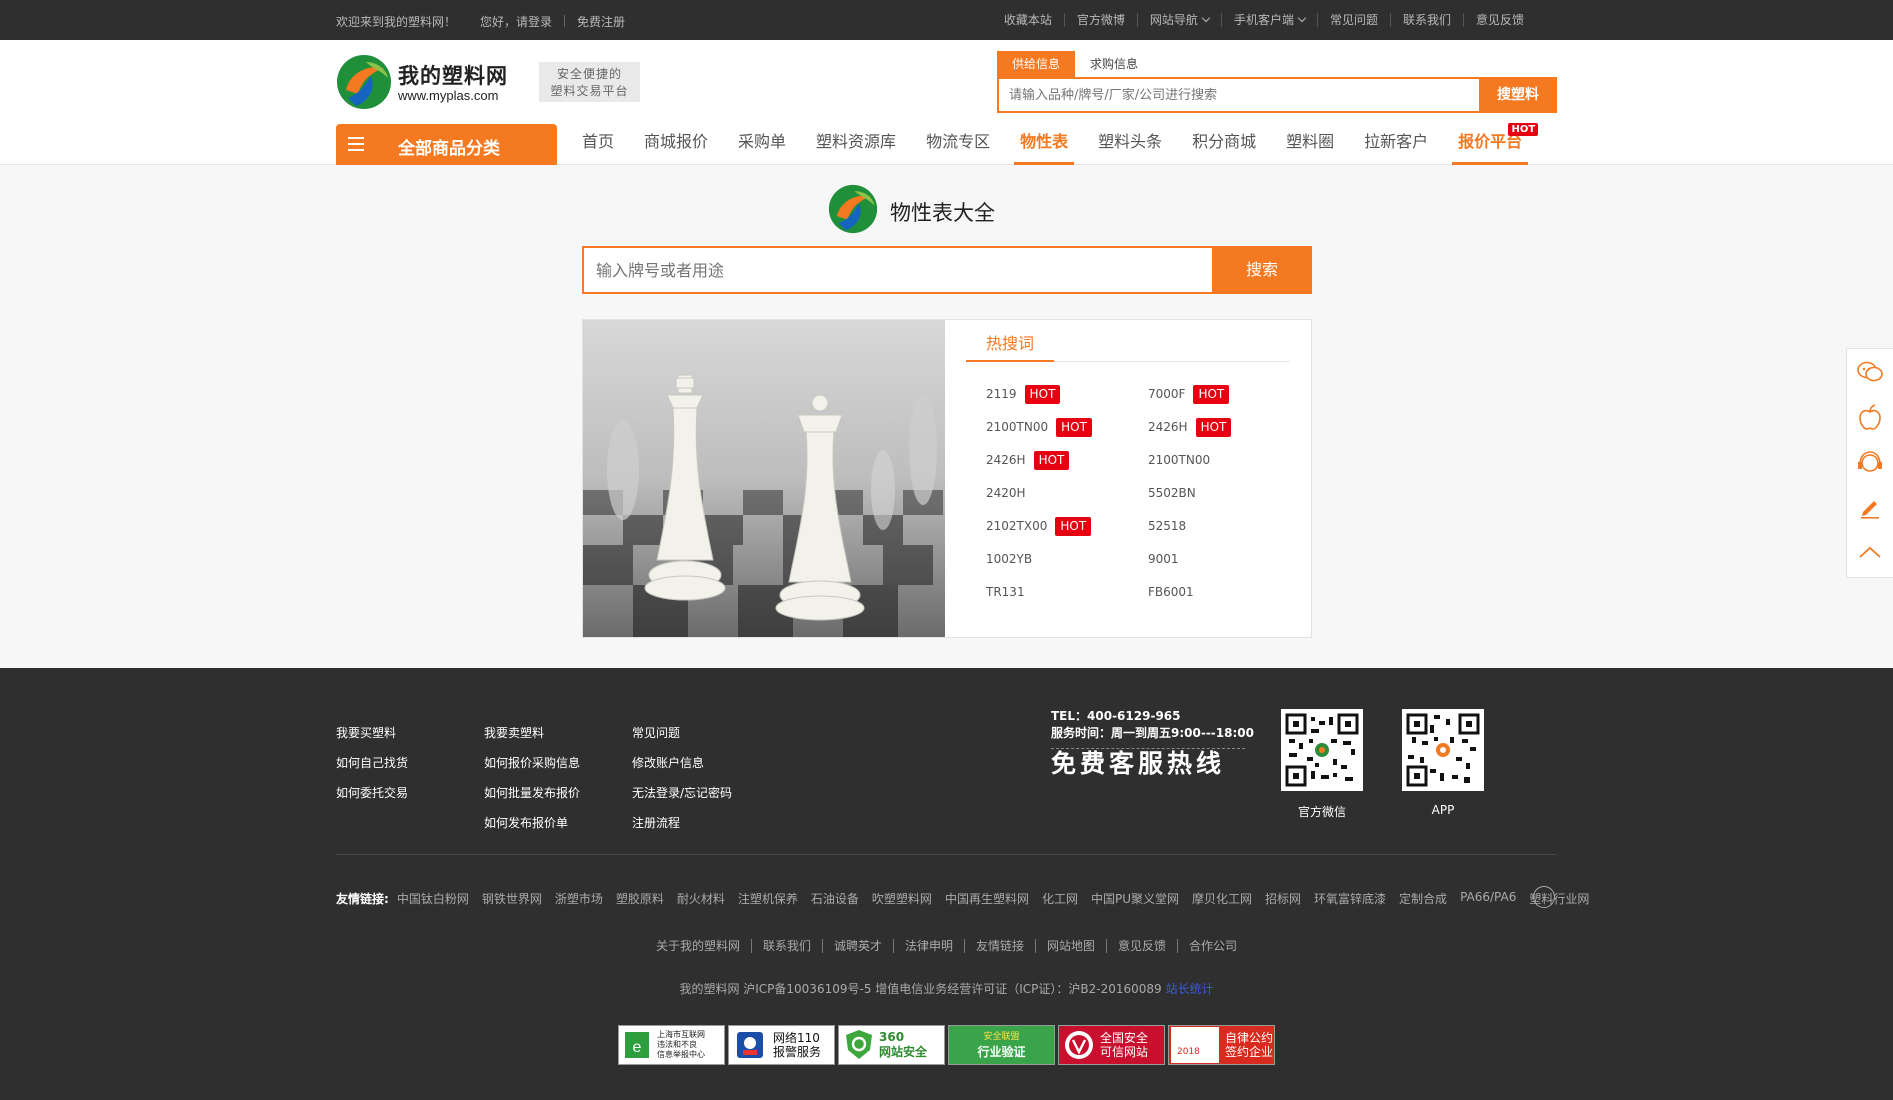 The width and height of the screenshot is (1893, 1100). What do you see at coordinates (1223, 394) in the screenshot?
I see `hot-word-item: 7000F HOT` at bounding box center [1223, 394].